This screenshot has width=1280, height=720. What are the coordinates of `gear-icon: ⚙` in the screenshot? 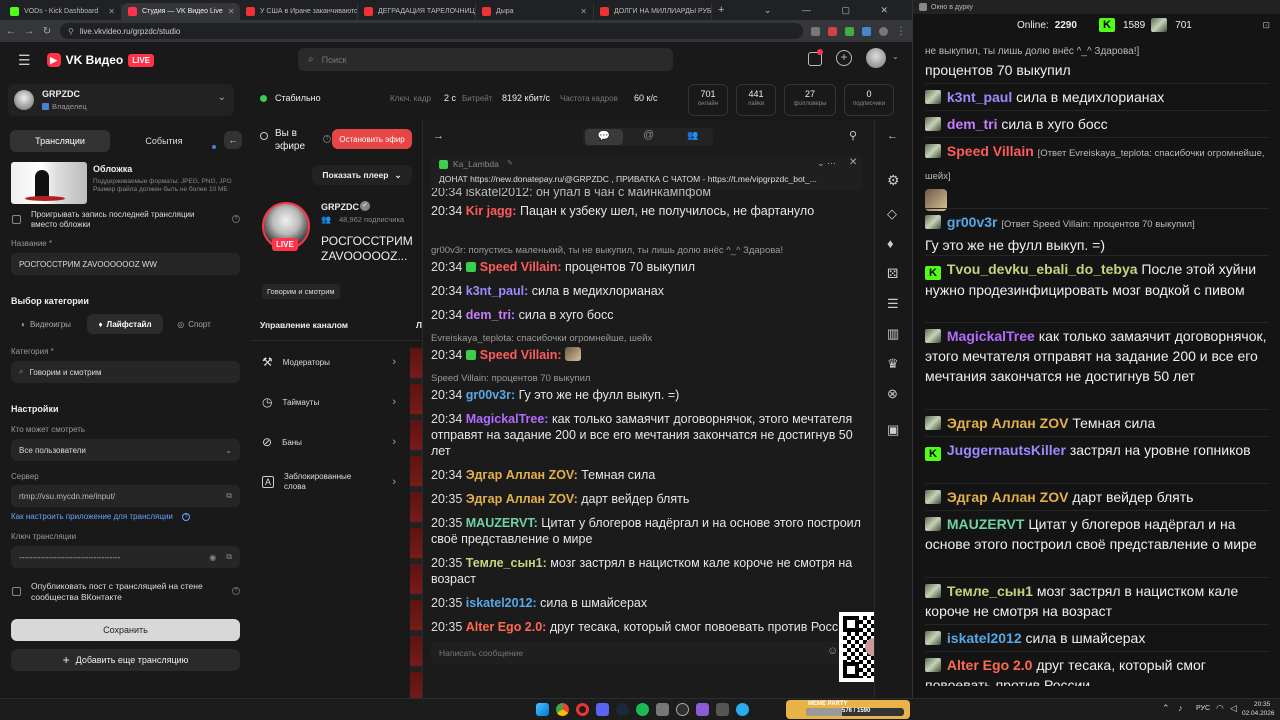 It's located at (894, 180).